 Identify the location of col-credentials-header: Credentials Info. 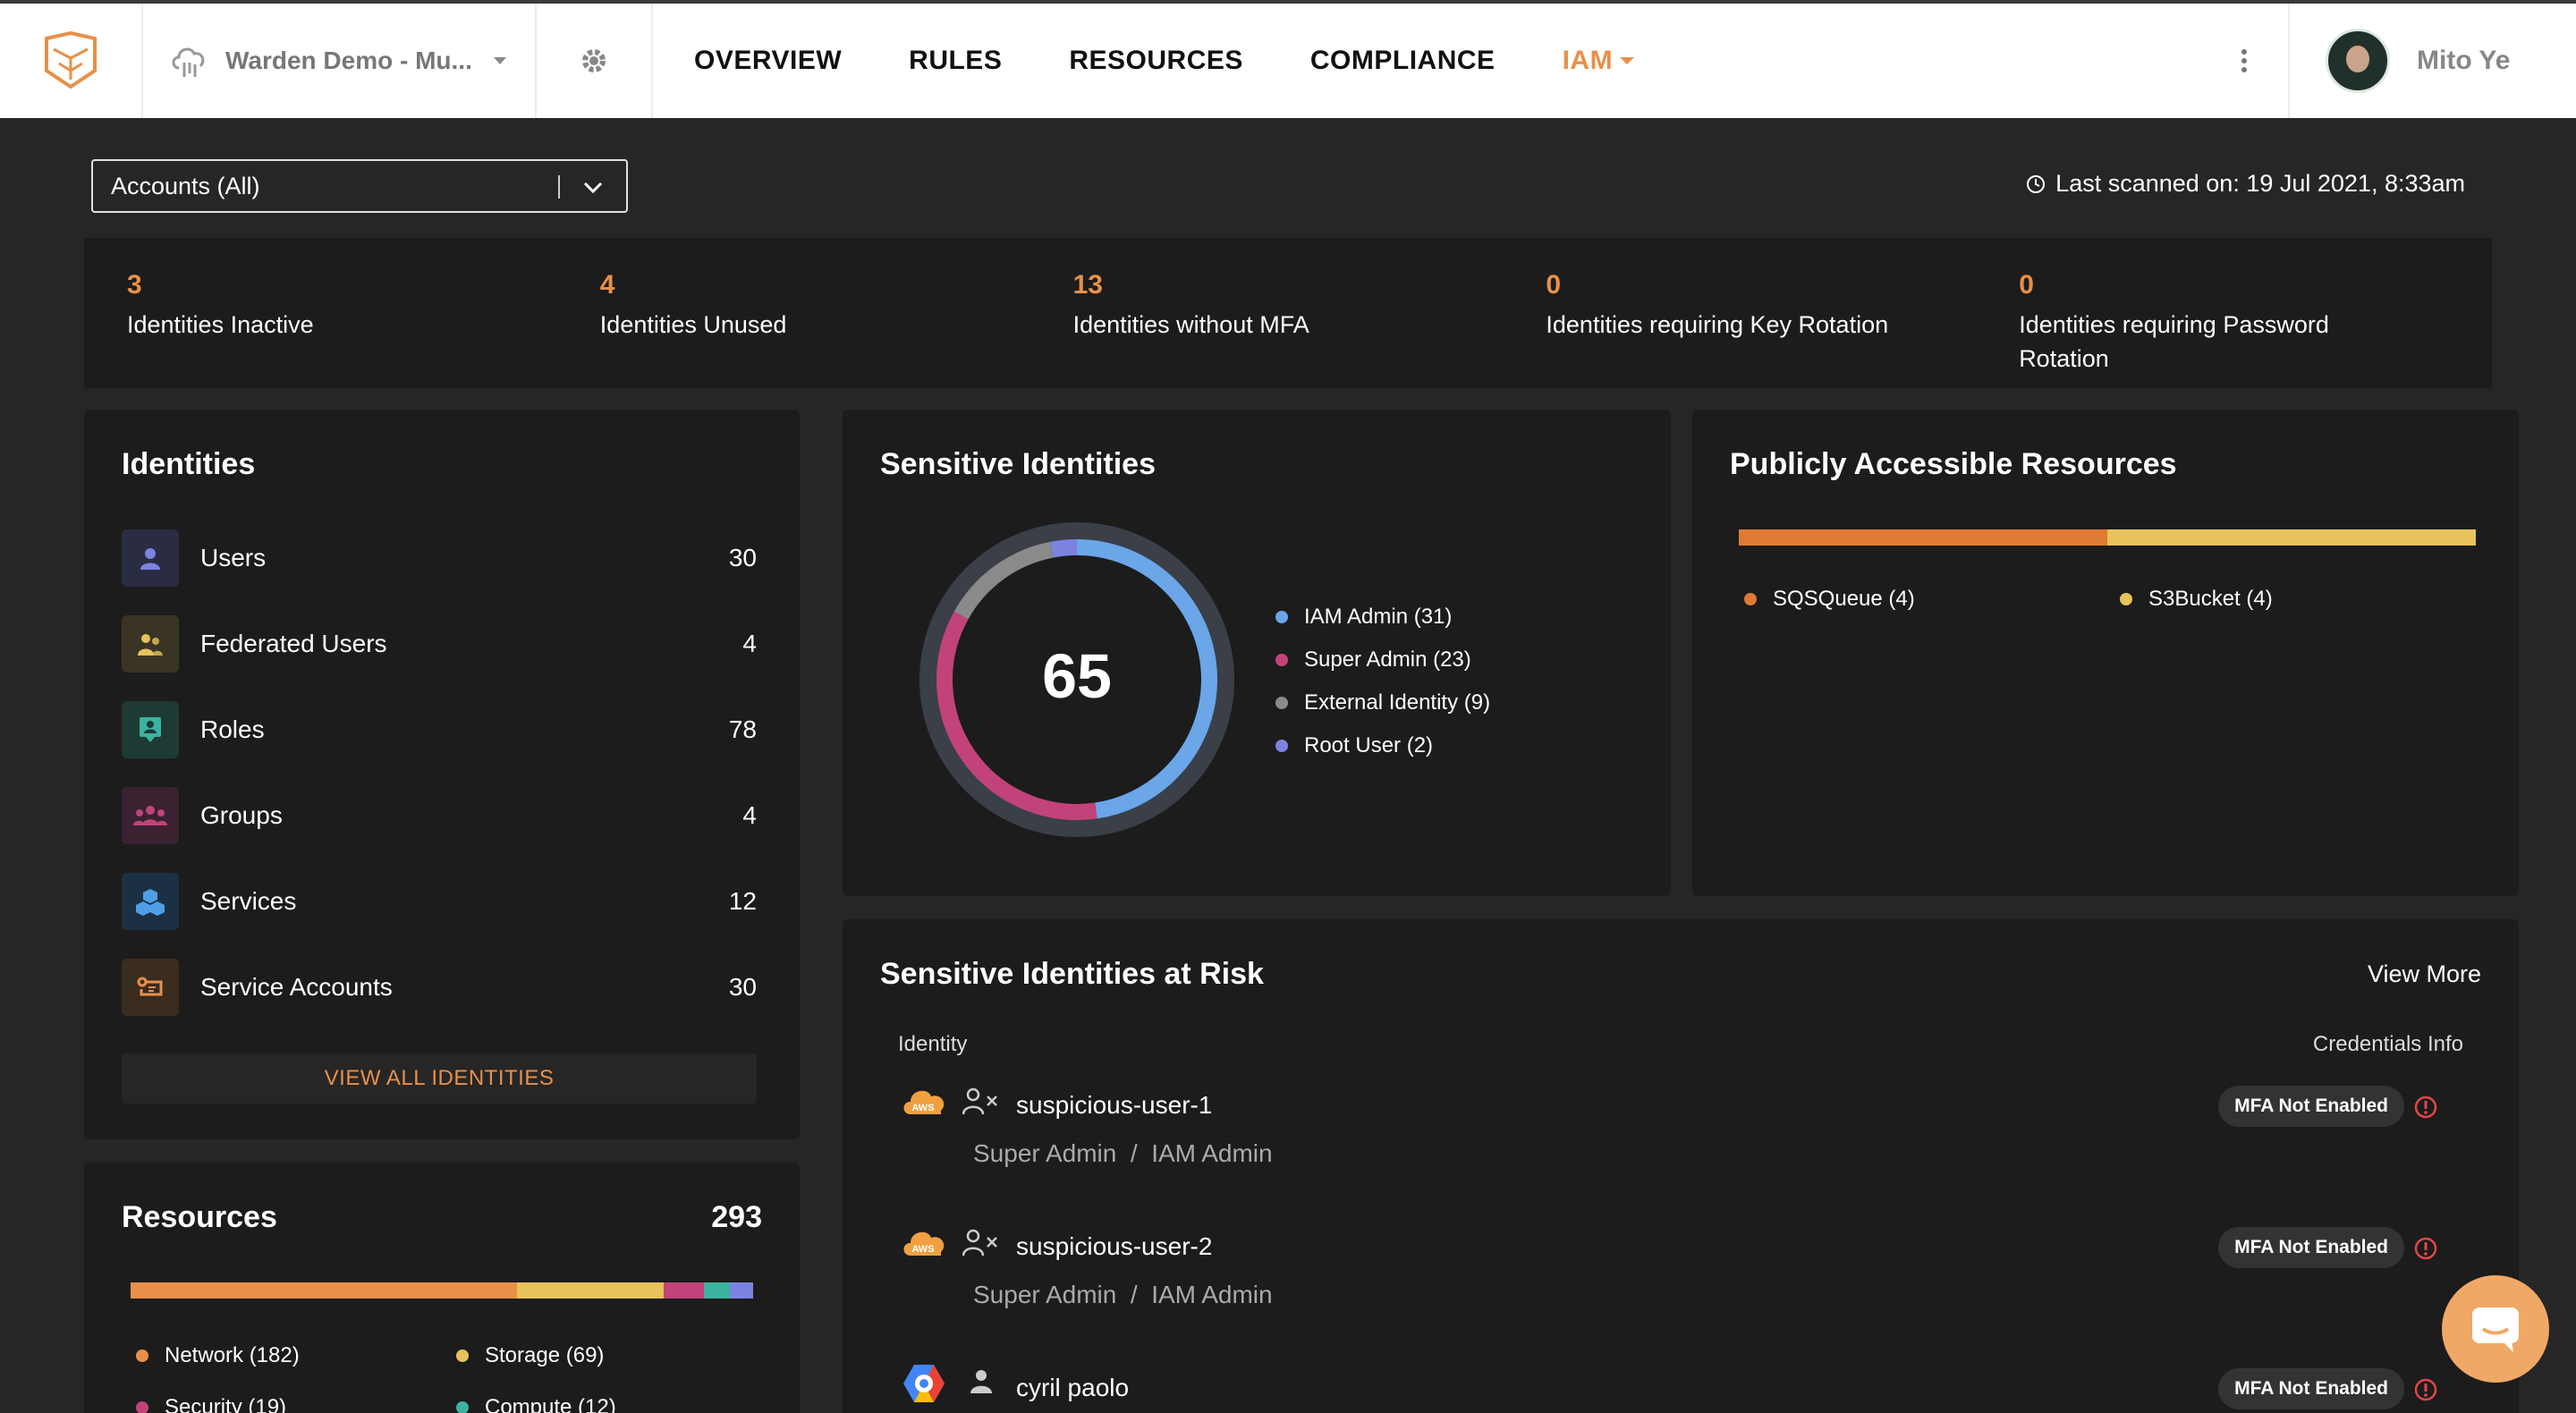
(2387, 1044).